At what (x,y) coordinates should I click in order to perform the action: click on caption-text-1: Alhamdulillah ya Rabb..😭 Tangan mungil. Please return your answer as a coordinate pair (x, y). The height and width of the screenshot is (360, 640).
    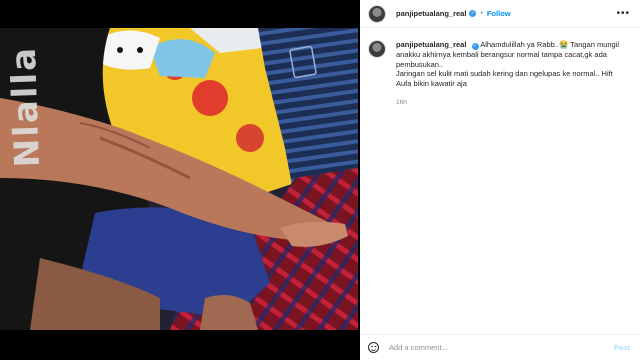
    Looking at the image, I should click on (549, 44).